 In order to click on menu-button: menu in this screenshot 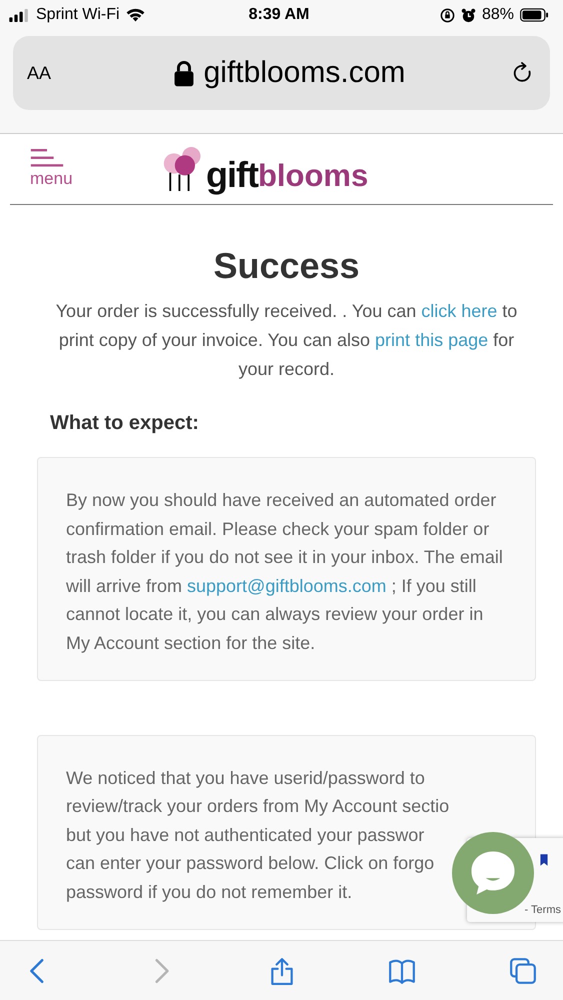, I will do `click(90, 169)`.